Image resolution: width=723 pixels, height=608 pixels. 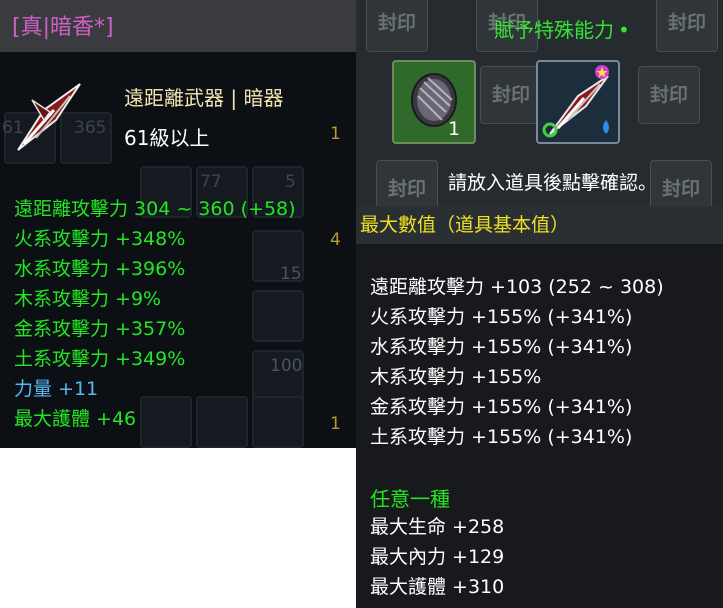 I want to click on inventory-count: 100, so click(x=286, y=366).